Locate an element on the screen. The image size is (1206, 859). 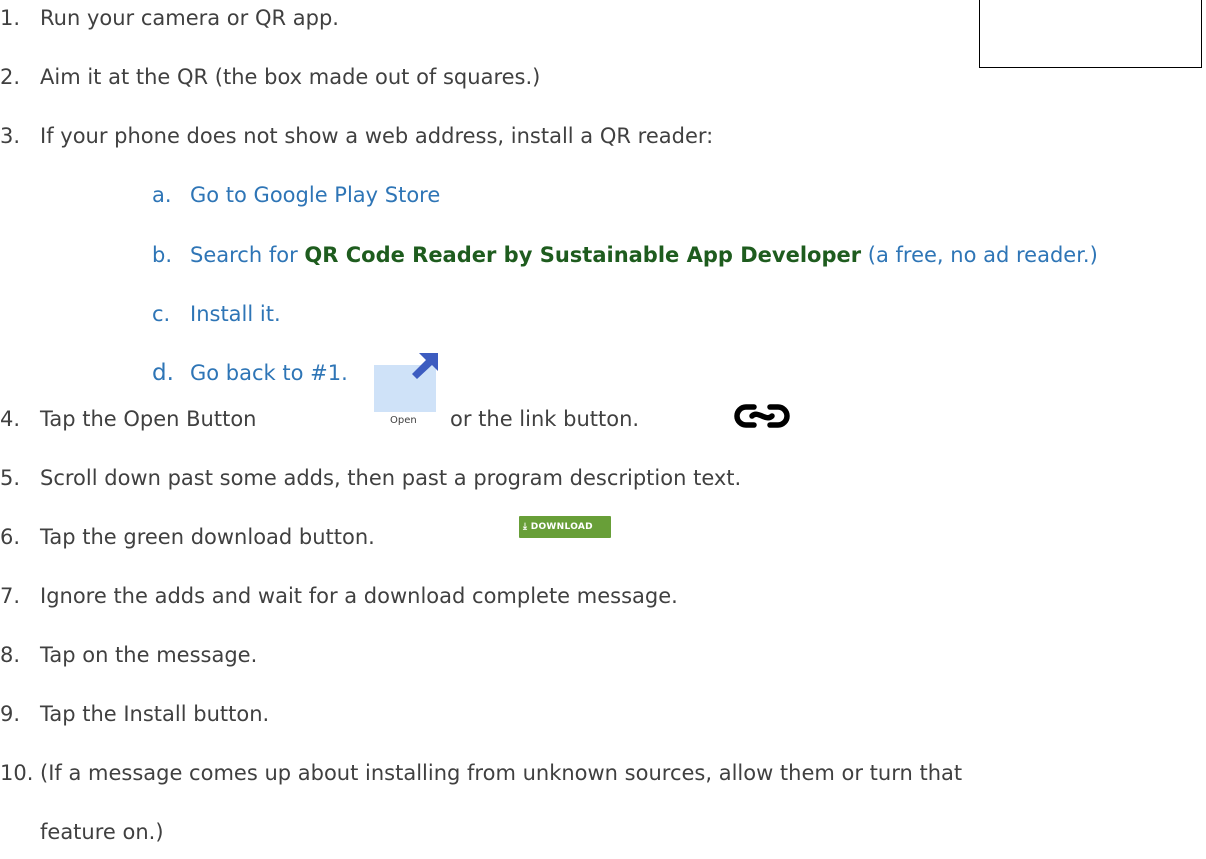
step-number: 8. is located at coordinates (10, 655).